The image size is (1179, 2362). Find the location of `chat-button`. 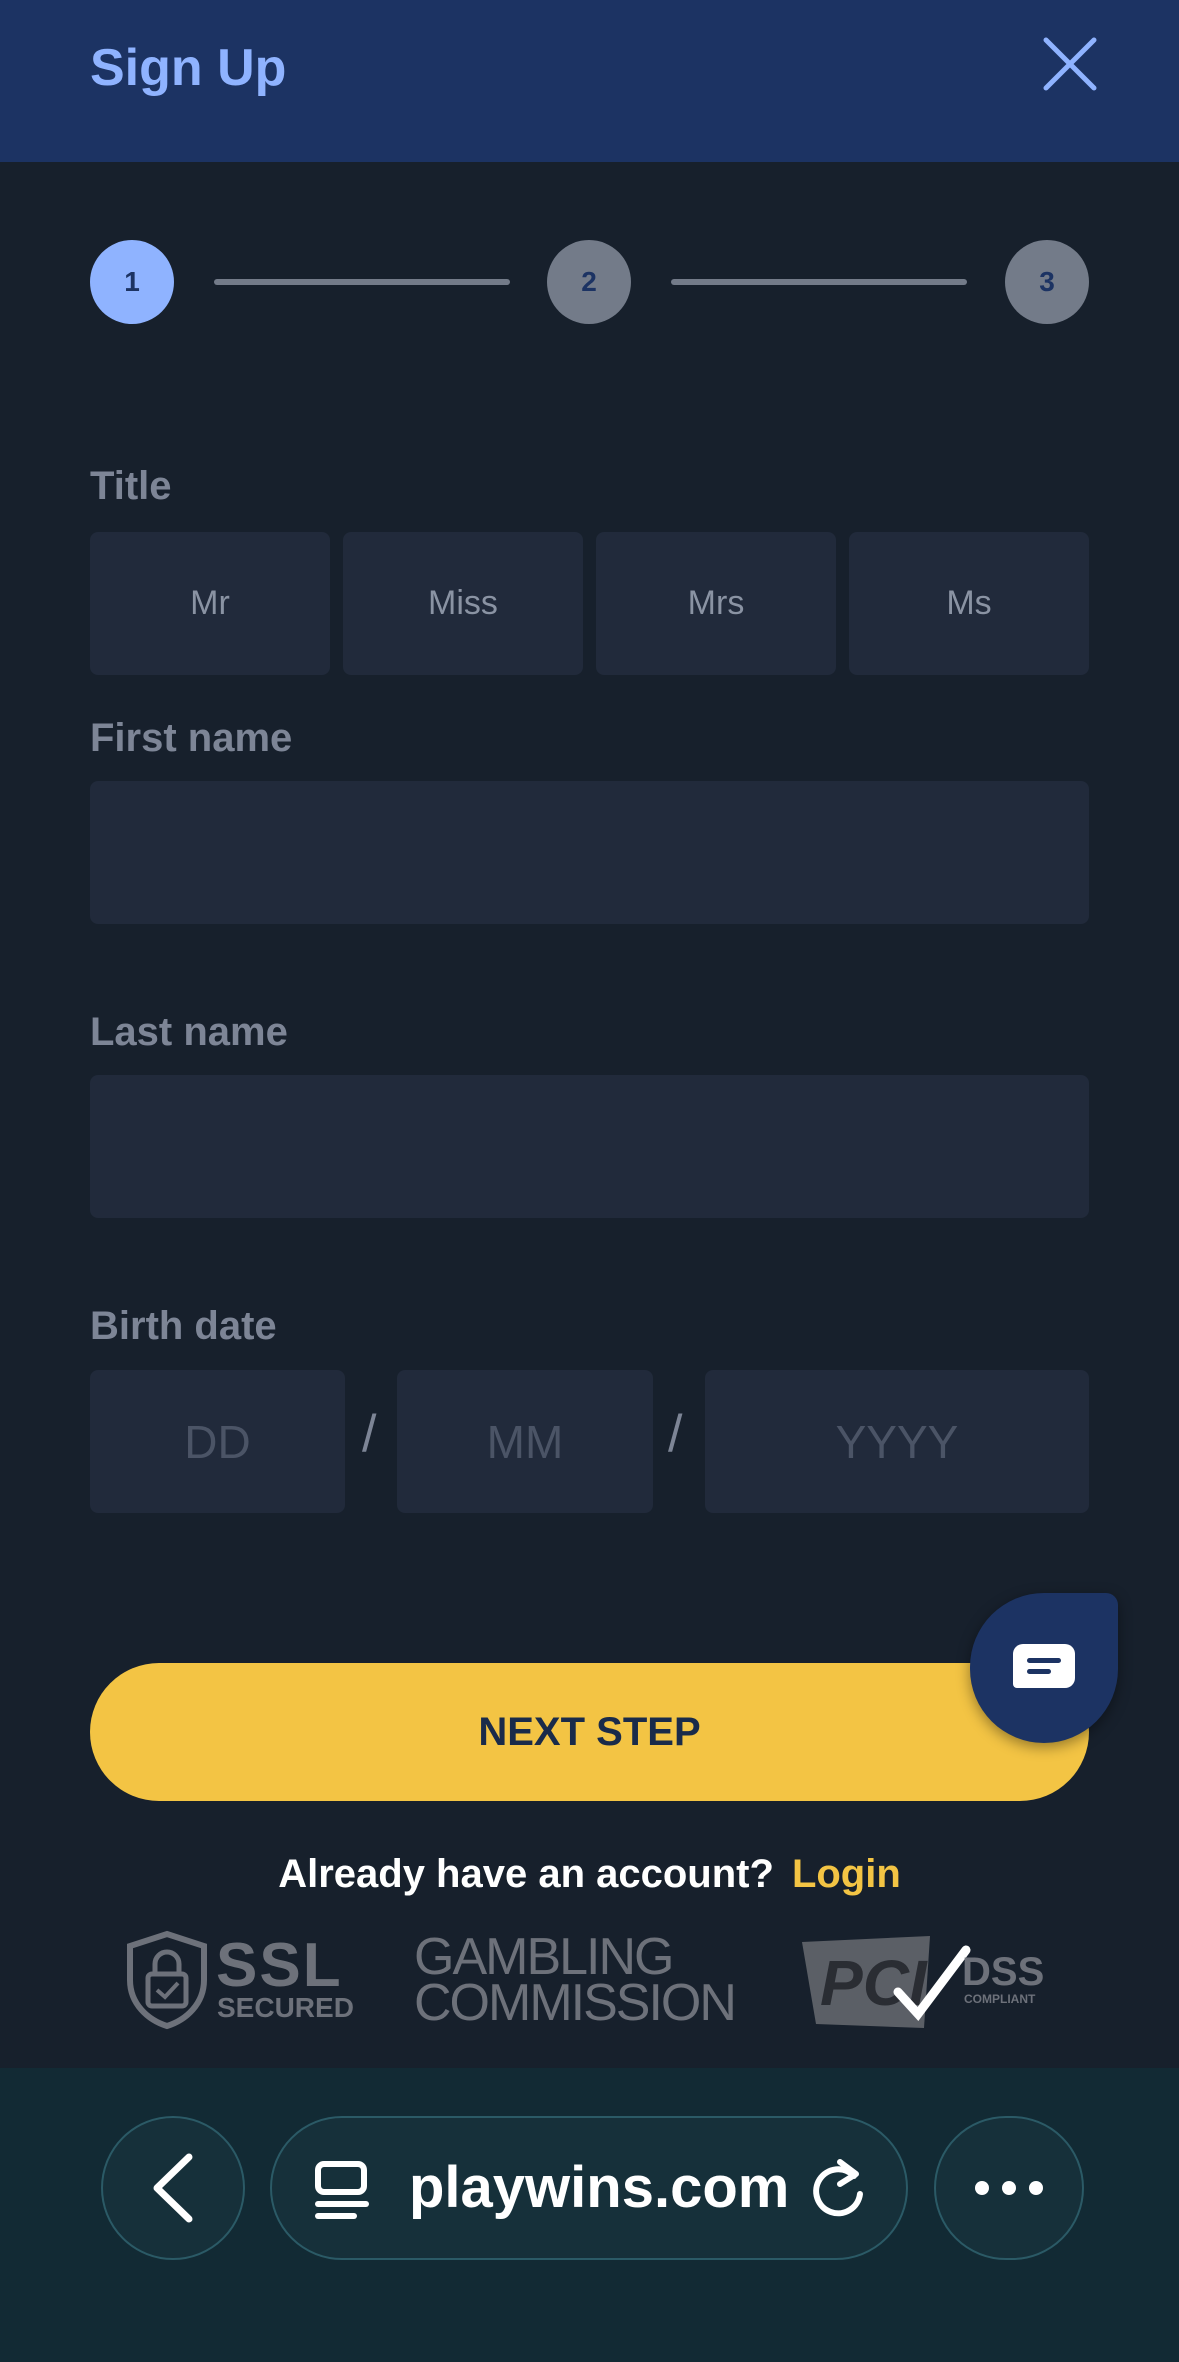

chat-button is located at coordinates (1044, 1668).